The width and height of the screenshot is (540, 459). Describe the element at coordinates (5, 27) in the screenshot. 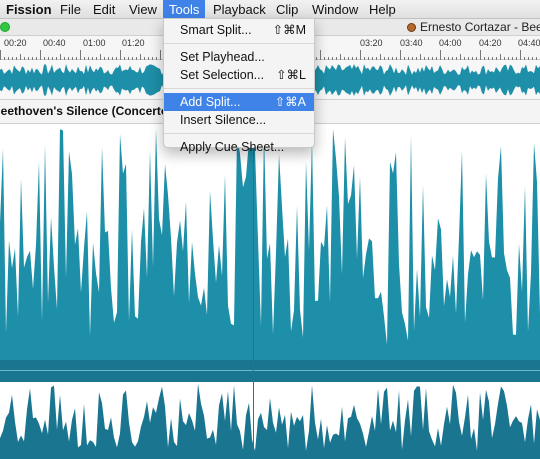

I see `zoom-window-button` at that location.